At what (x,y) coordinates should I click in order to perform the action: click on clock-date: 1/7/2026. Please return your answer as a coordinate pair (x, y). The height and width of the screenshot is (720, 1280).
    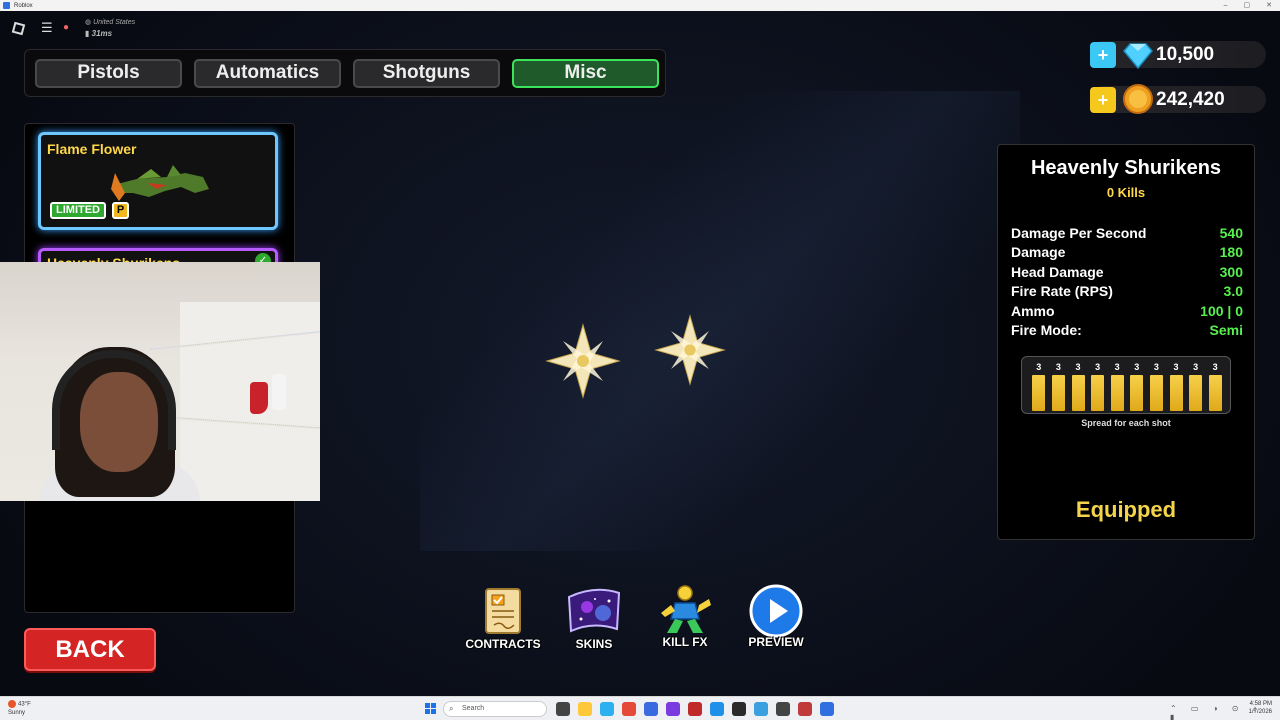
    Looking at the image, I should click on (1260, 712).